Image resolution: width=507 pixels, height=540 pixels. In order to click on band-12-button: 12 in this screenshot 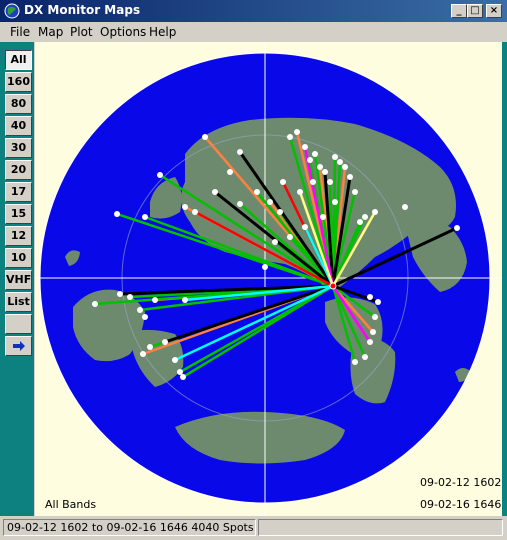, I will do `click(18, 236)`.